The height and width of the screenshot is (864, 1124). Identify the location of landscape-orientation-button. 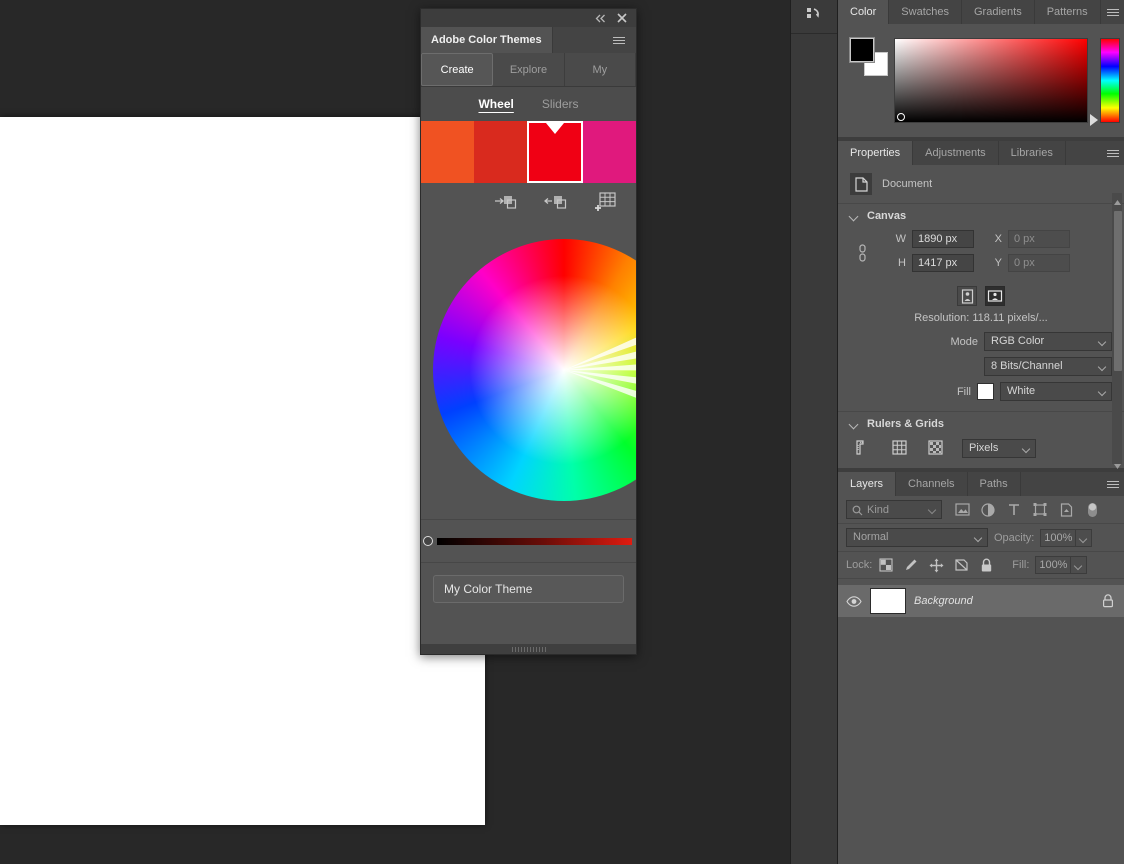
(995, 296).